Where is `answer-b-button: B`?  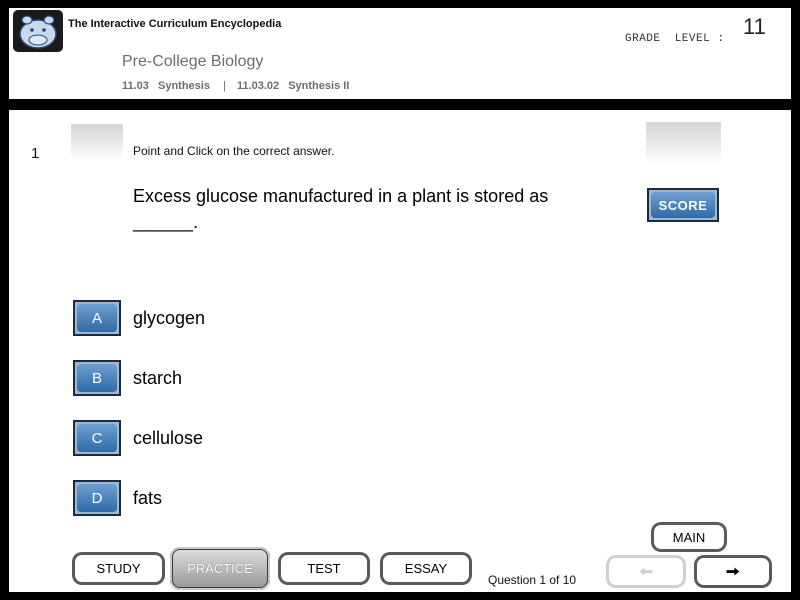
answer-b-button: B is located at coordinates (97, 378).